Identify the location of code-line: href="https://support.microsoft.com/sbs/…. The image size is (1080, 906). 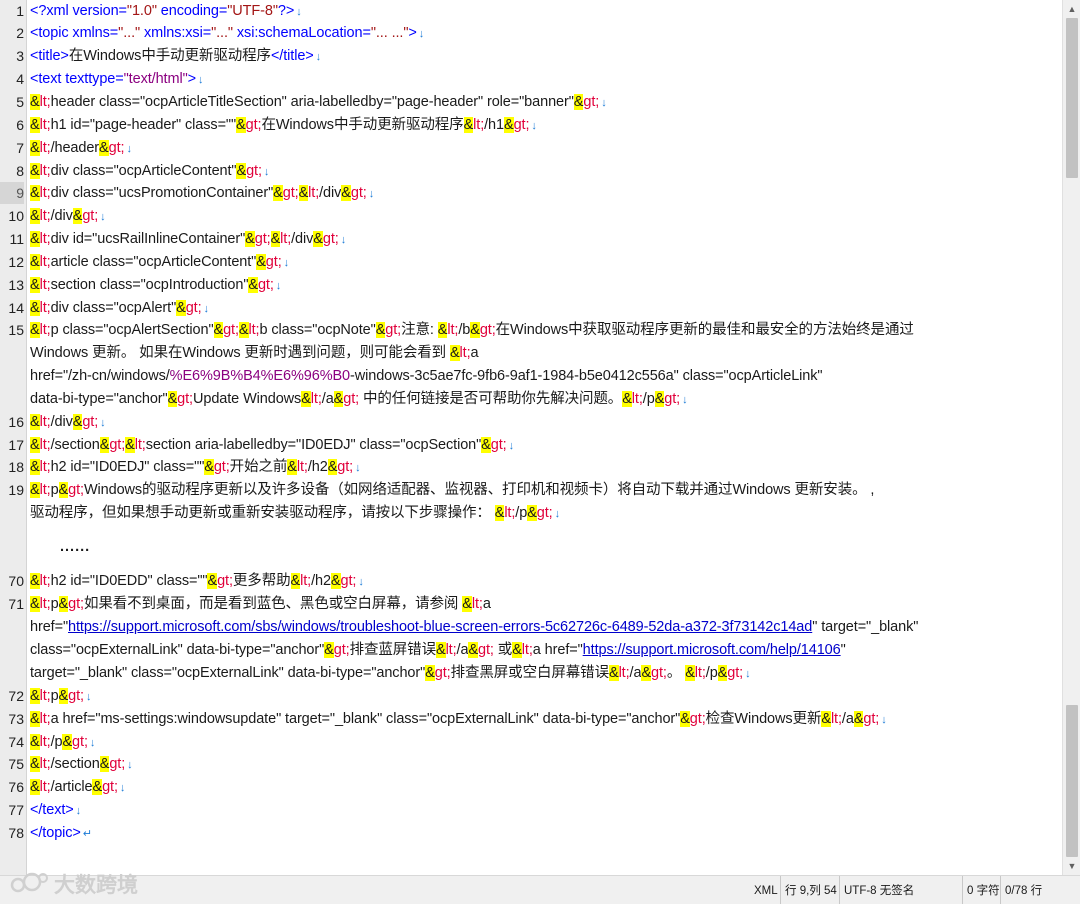
(474, 627).